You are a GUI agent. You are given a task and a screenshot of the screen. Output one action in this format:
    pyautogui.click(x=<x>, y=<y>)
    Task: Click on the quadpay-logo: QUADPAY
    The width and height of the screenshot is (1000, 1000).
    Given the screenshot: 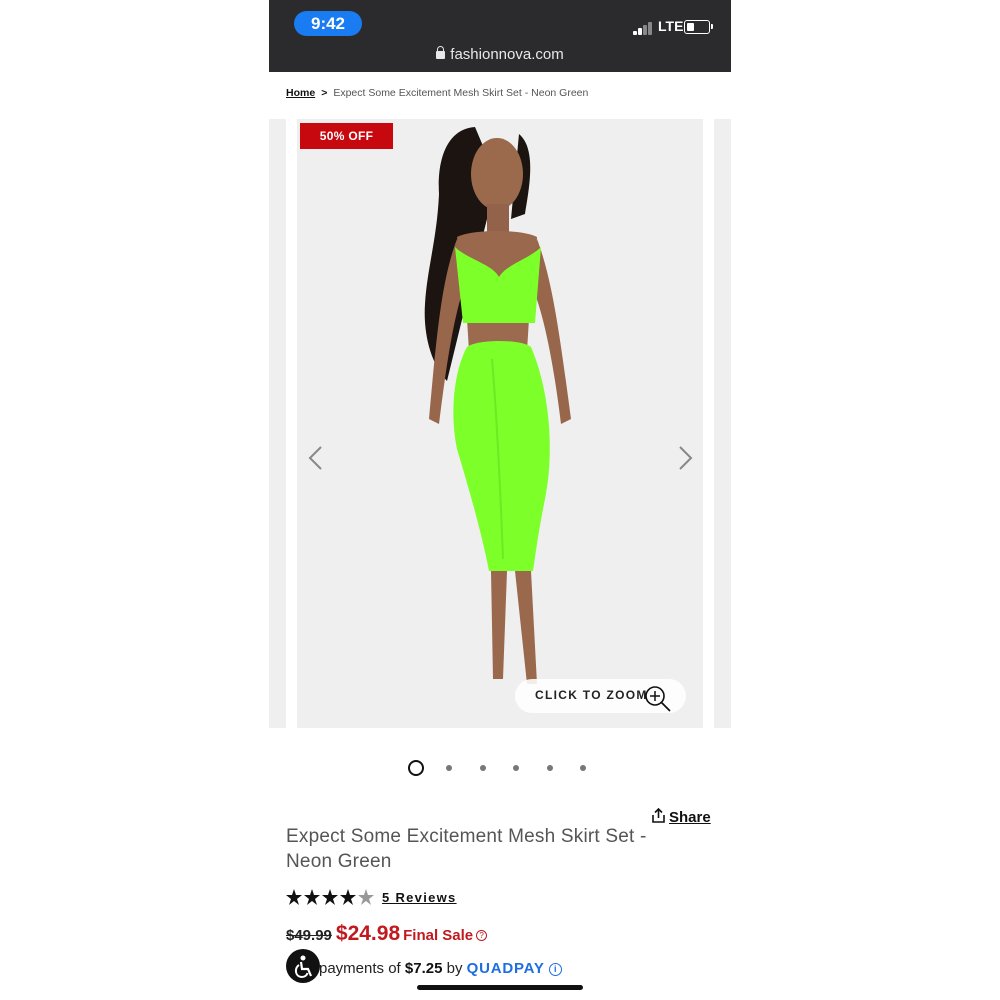 What is the action you would take?
    pyautogui.click(x=506, y=968)
    